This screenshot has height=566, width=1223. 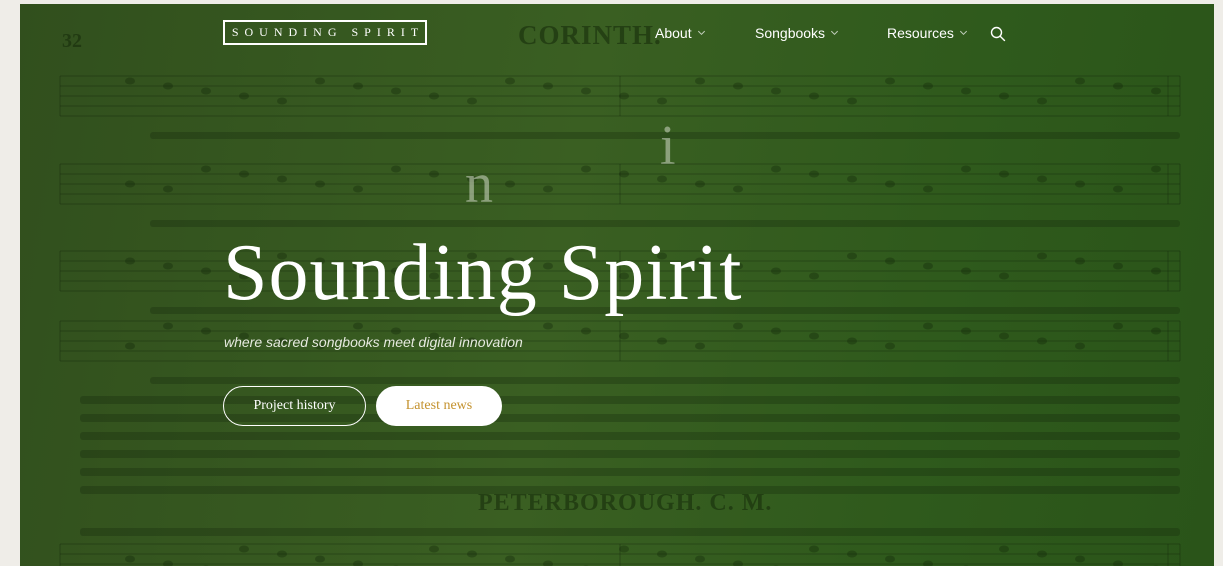 I want to click on nav-item-resources-label: Resources, so click(x=920, y=33).